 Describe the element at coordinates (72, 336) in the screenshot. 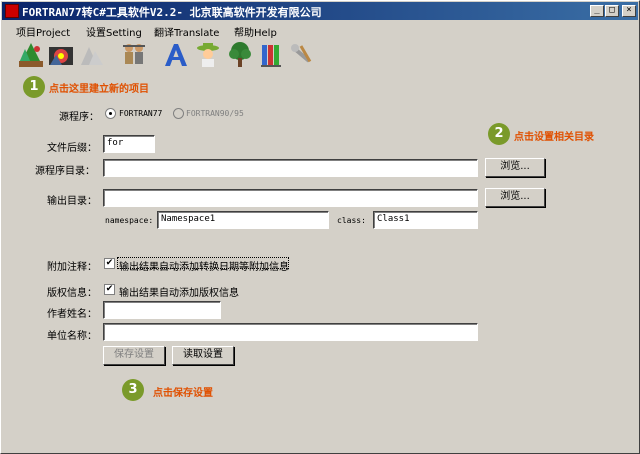

I see `unit-label: 单位名称：` at that location.